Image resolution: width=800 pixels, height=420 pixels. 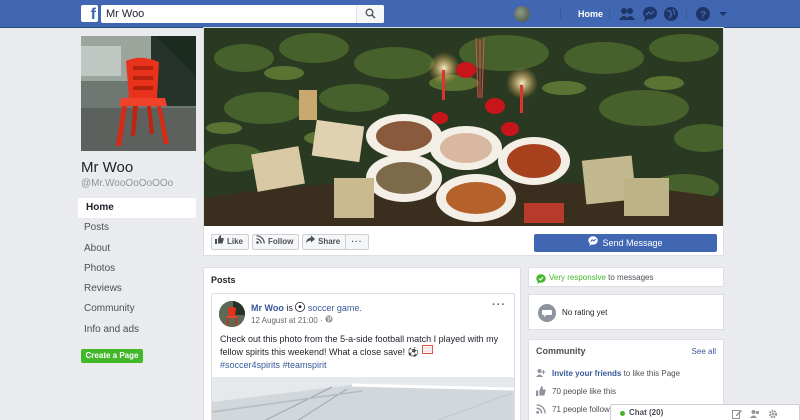 What do you see at coordinates (586, 373) in the screenshot?
I see `invite-friends-link: Invite your friends` at bounding box center [586, 373].